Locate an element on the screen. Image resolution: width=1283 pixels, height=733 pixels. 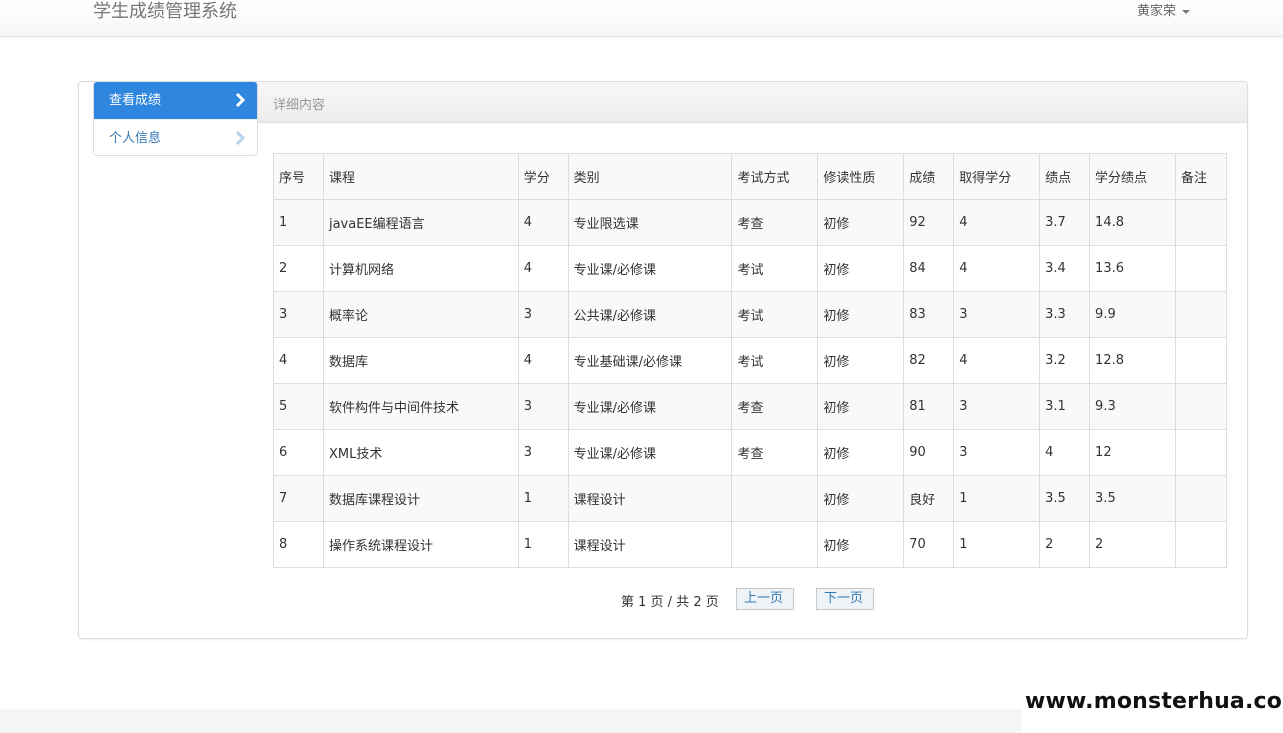
panel-heading-title: 详细内容 is located at coordinates (299, 105).